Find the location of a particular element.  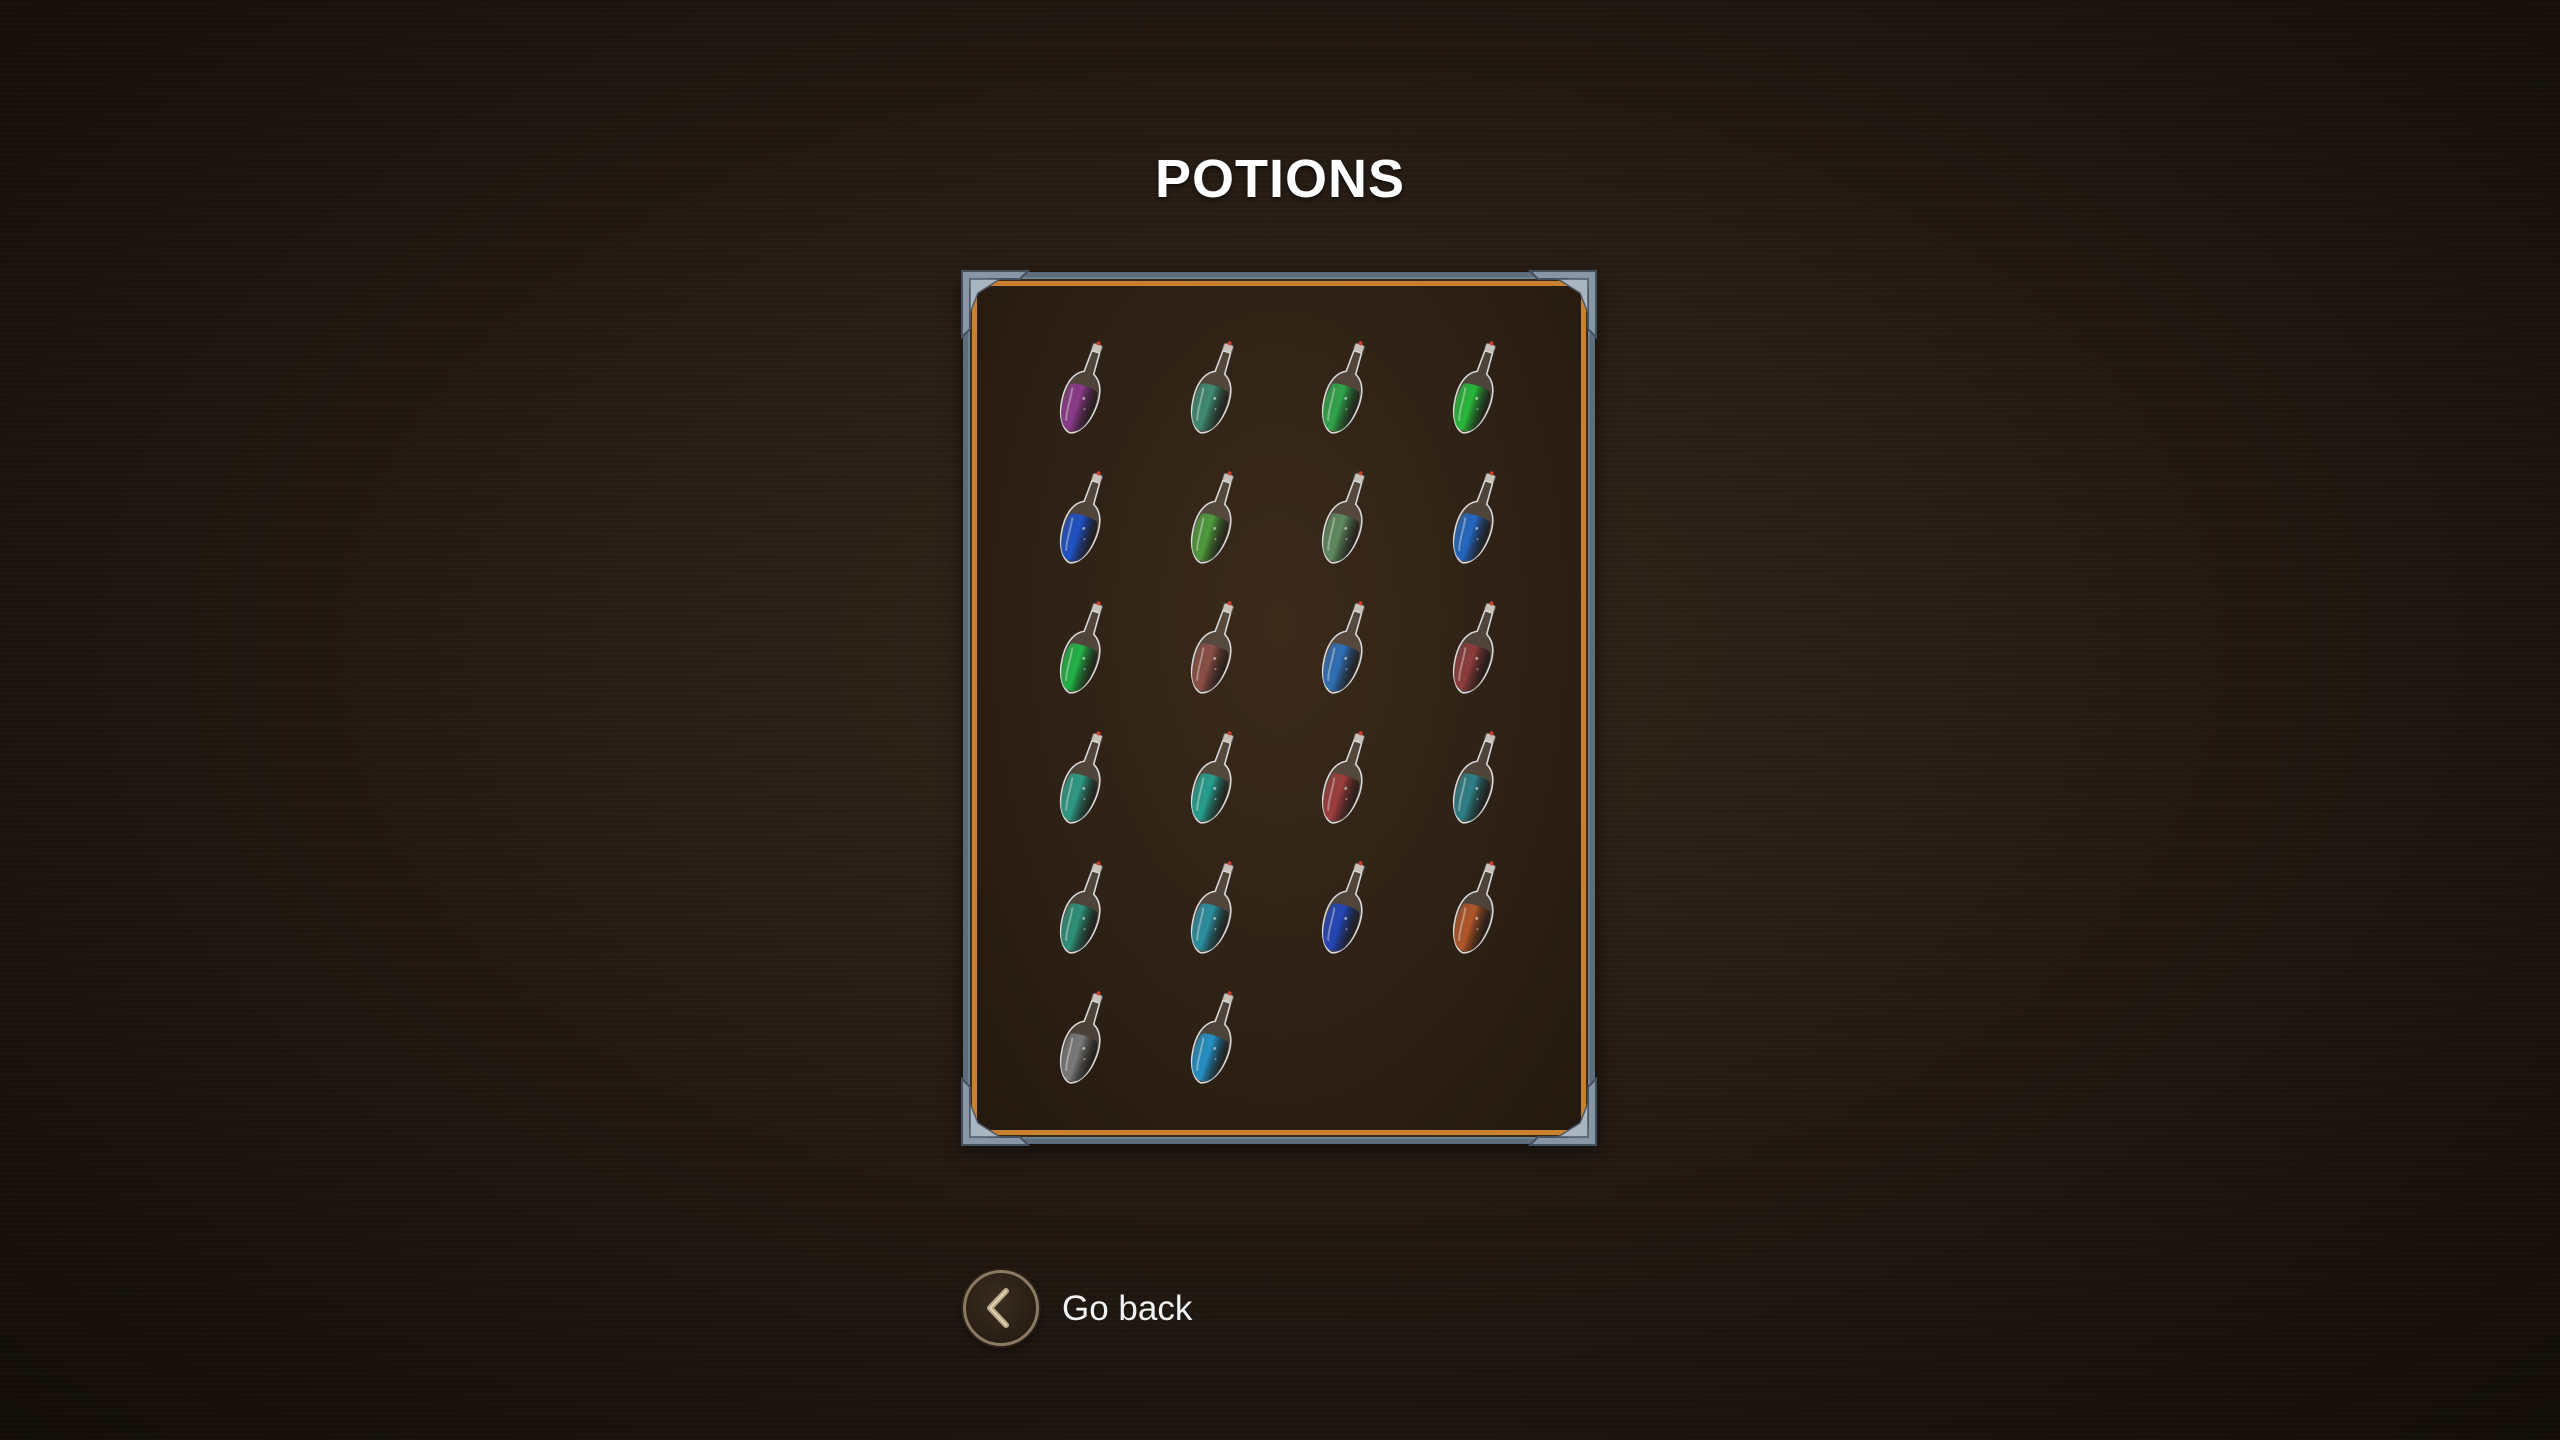

go-back-button is located at coordinates (1001, 1308).